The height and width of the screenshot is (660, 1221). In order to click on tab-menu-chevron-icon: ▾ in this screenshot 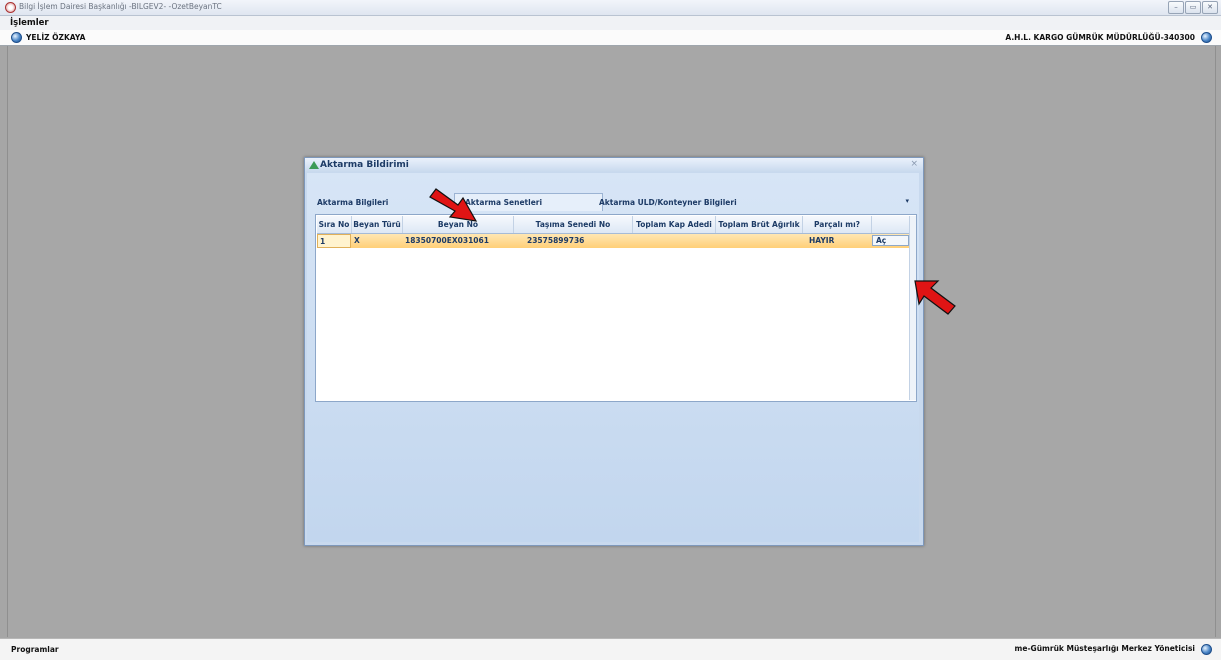, I will do `click(907, 201)`.